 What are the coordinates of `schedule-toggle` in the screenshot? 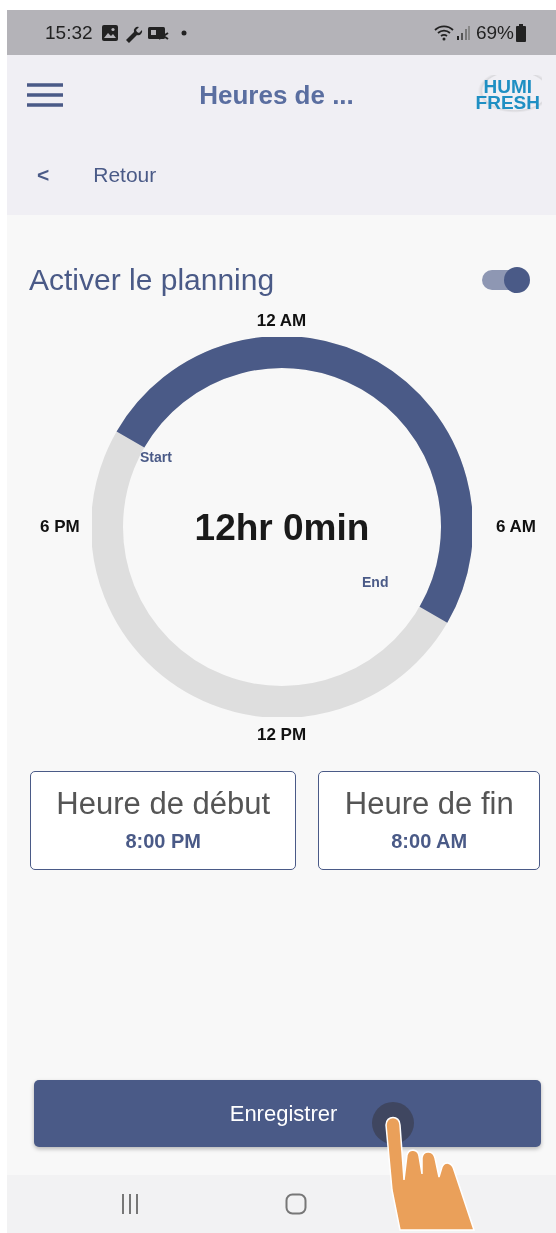 It's located at (505, 280).